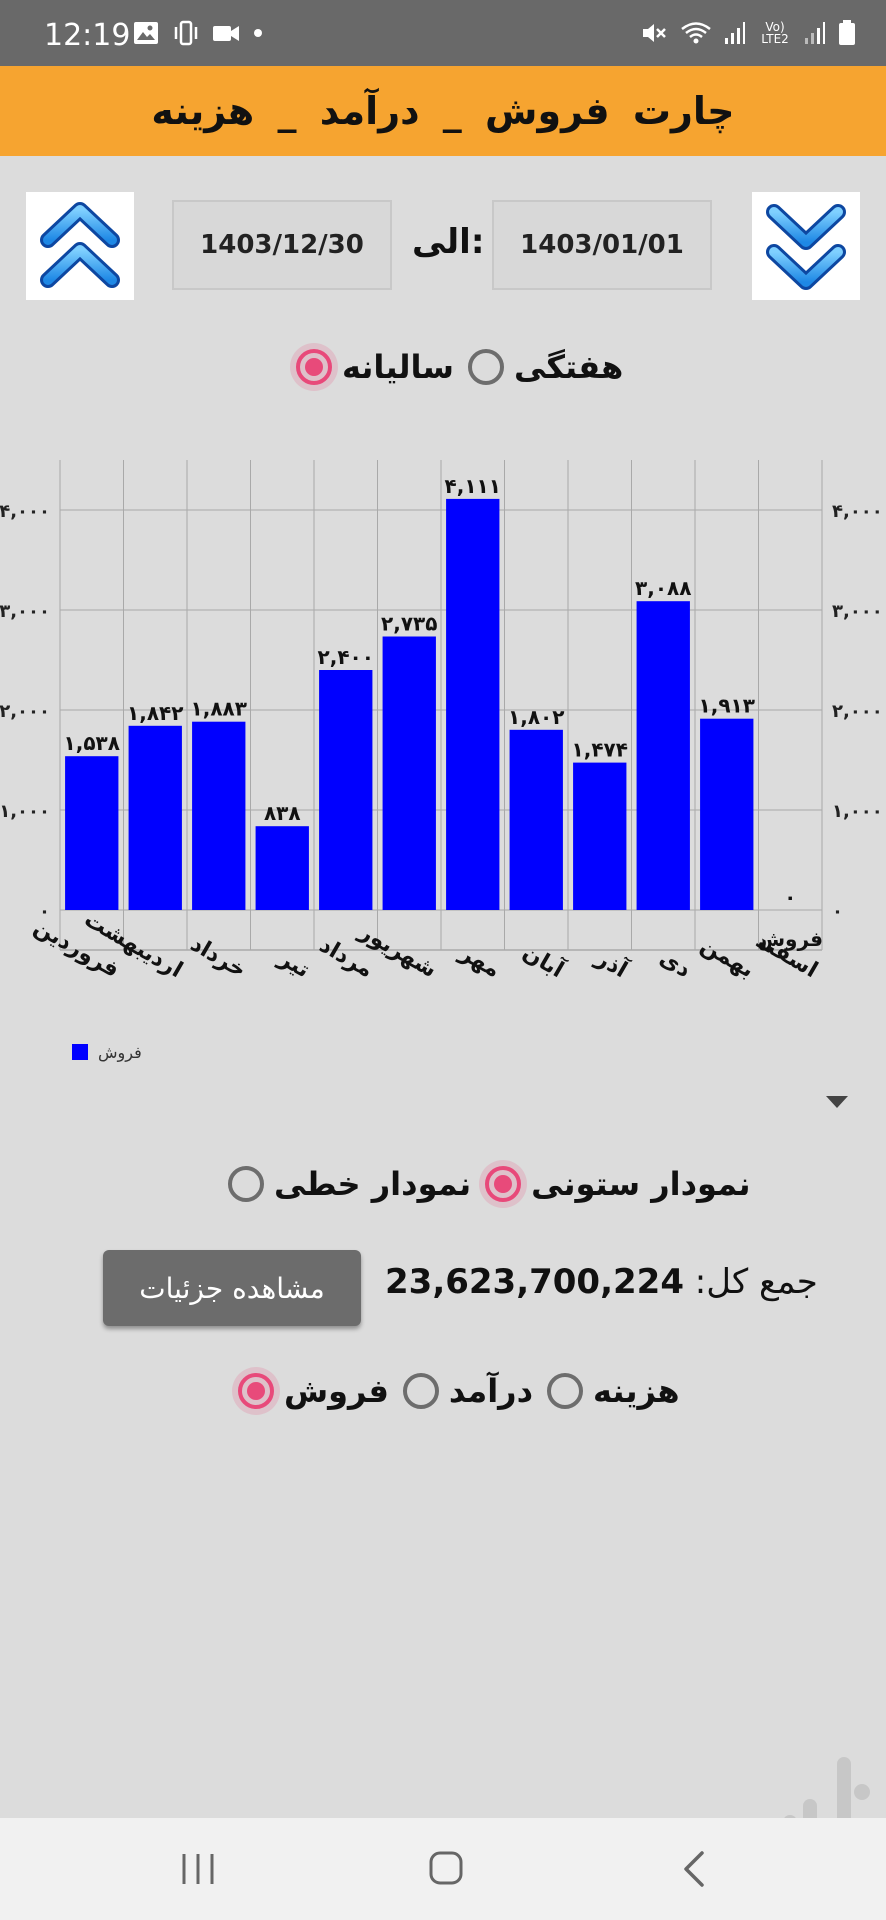  What do you see at coordinates (602, 245) in the screenshot?
I see `from-date-field: 1403/01/01` at bounding box center [602, 245].